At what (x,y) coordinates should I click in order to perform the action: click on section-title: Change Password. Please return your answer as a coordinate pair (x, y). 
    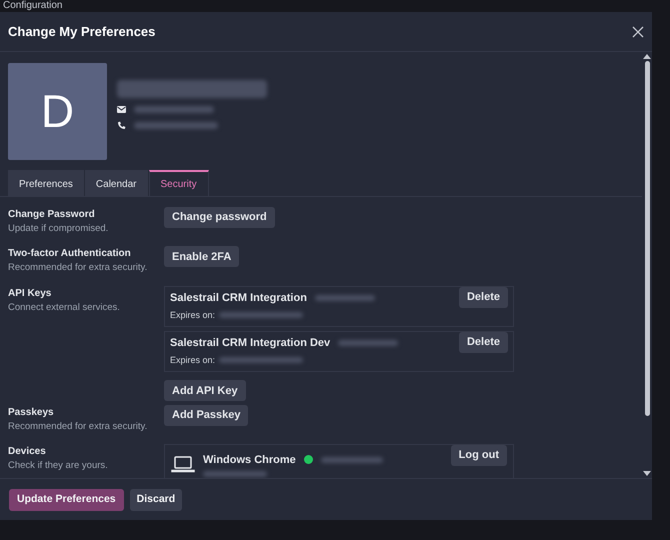
    Looking at the image, I should click on (52, 215).